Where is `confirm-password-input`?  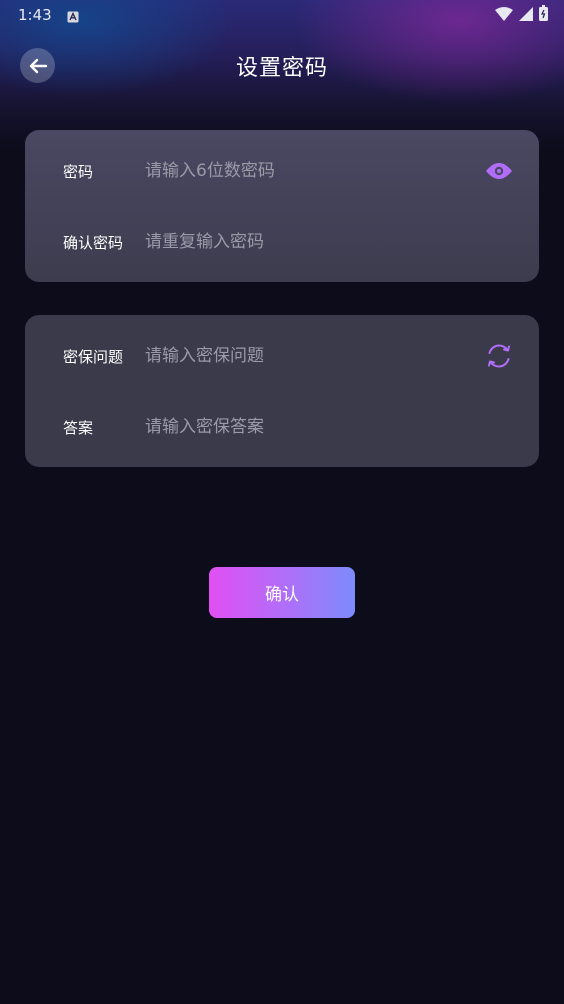 confirm-password-input is located at coordinates (305, 242).